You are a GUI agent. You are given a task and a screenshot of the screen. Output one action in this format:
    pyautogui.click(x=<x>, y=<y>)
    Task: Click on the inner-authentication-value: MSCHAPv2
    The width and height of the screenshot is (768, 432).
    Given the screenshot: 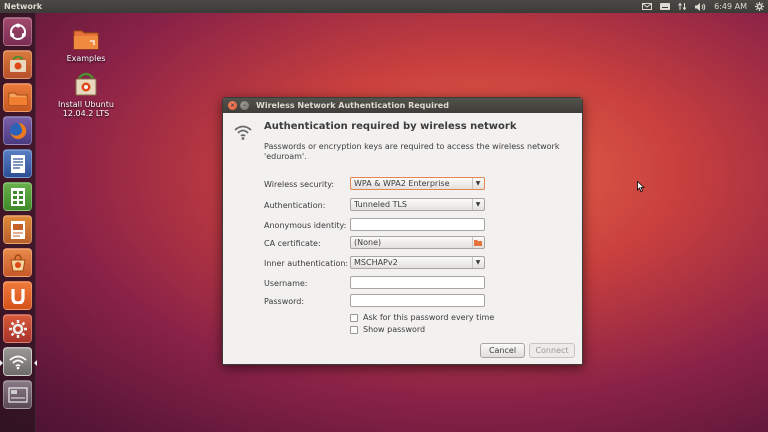 What is the action you would take?
    pyautogui.click(x=376, y=262)
    